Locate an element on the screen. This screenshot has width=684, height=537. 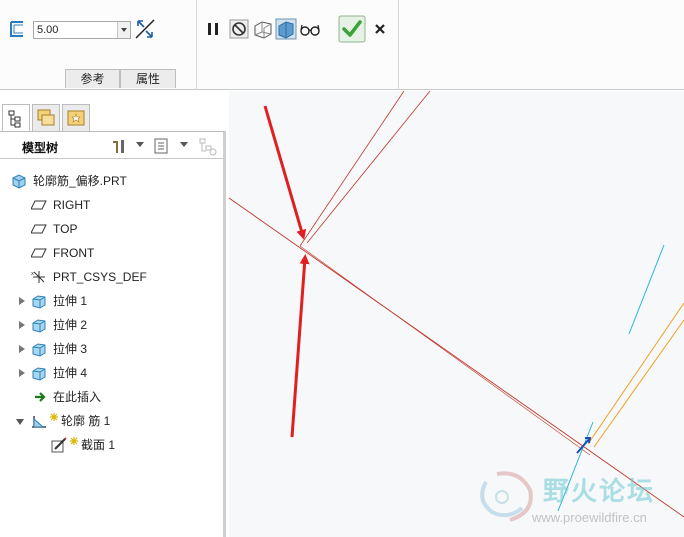
watermark-logo is located at coordinates (506, 496).